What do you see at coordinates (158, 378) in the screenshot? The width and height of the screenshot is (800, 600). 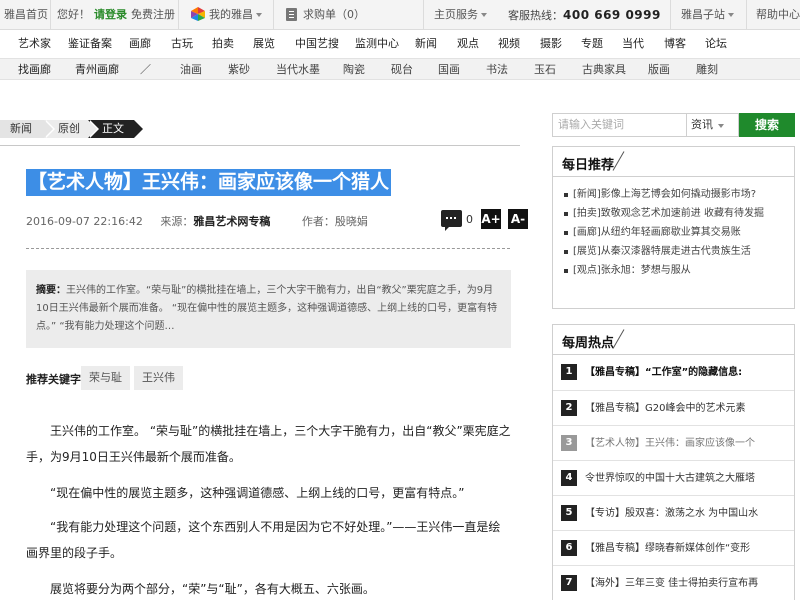 I see `keyword-tag: 王兴伟` at bounding box center [158, 378].